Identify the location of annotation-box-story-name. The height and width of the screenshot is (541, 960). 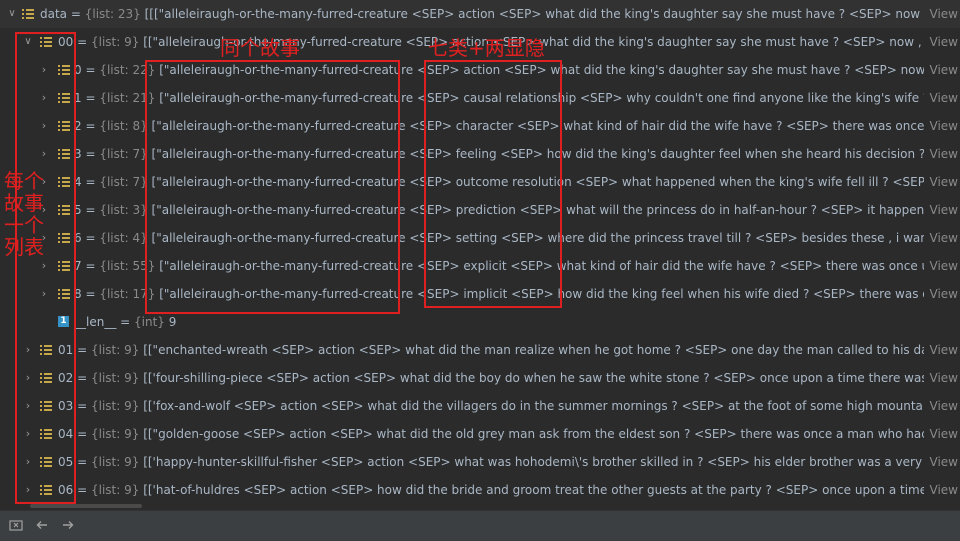
(272, 187).